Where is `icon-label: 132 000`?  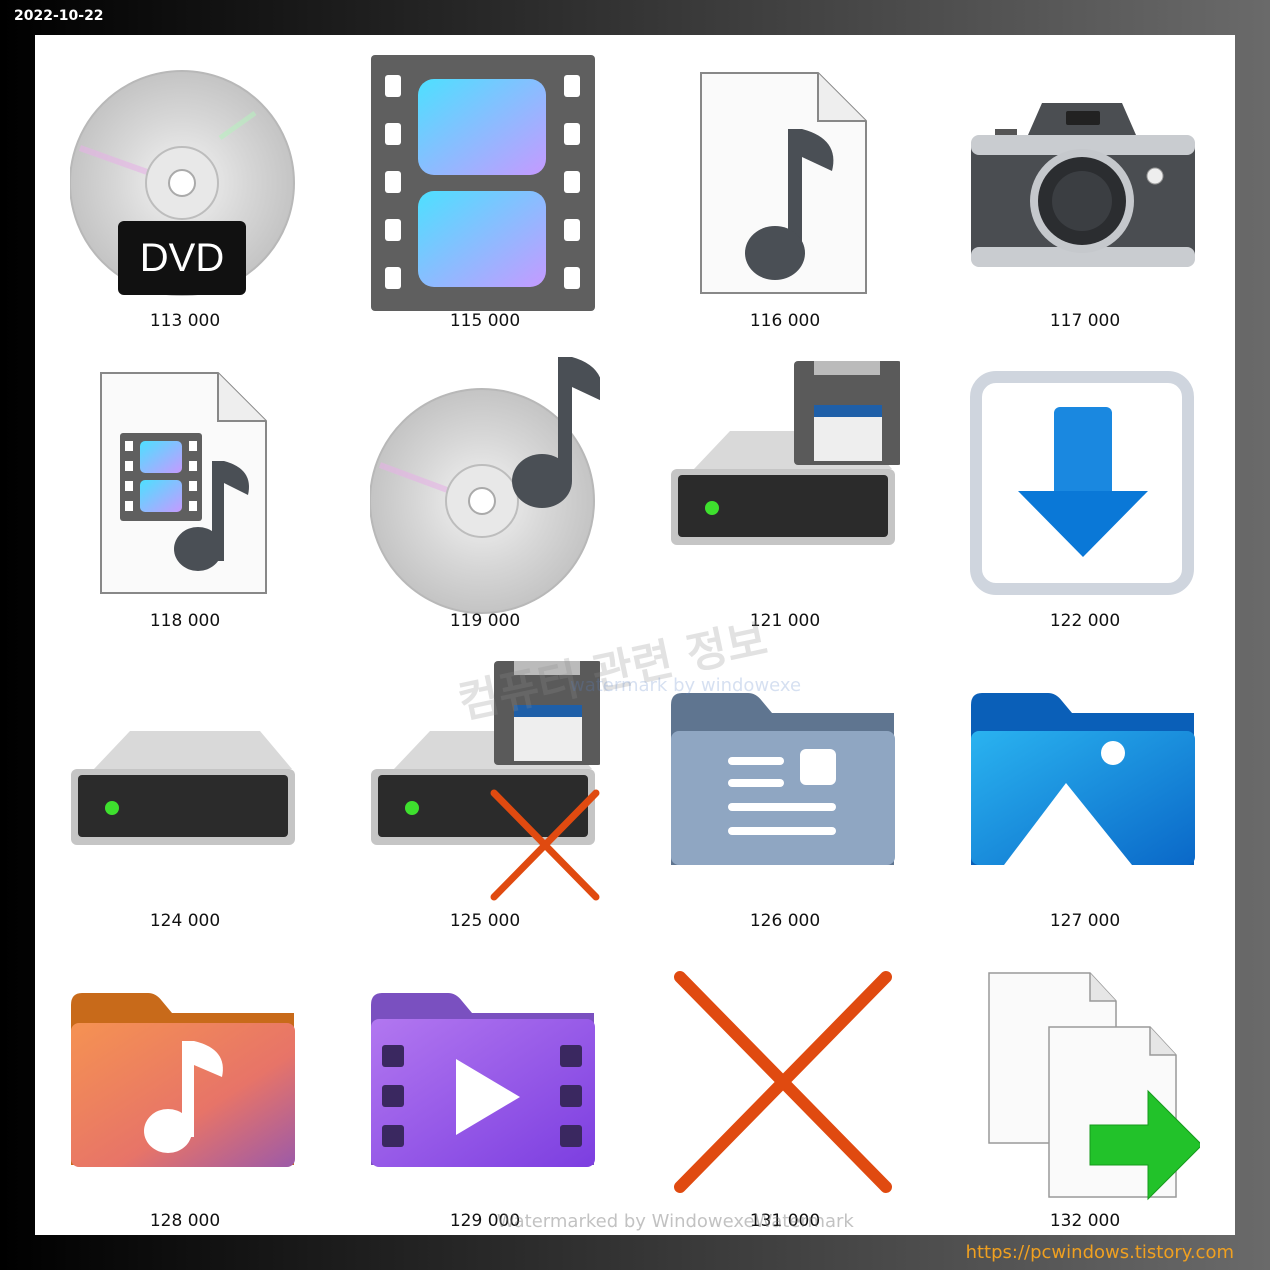
icon-label: 132 000 is located at coordinates (1085, 1221).